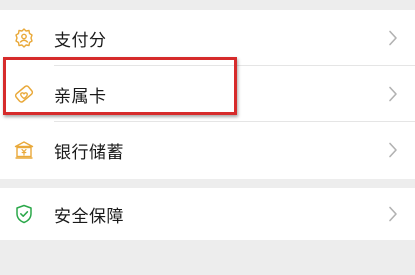  Describe the element at coordinates (89, 216) in the screenshot. I see `menu-item-label: 安全保障` at that location.